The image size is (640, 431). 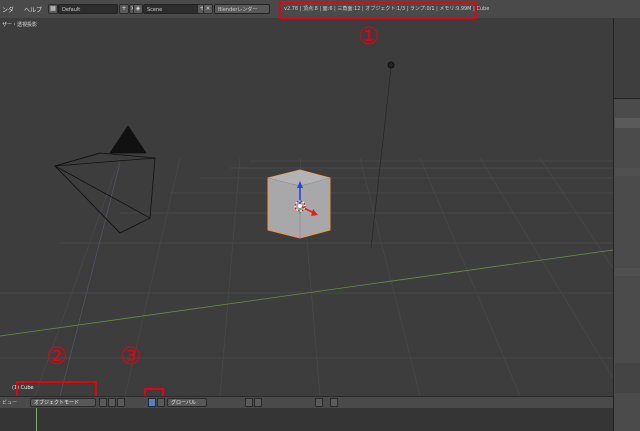 I want to click on scene-icon: ◈, so click(x=138, y=9).